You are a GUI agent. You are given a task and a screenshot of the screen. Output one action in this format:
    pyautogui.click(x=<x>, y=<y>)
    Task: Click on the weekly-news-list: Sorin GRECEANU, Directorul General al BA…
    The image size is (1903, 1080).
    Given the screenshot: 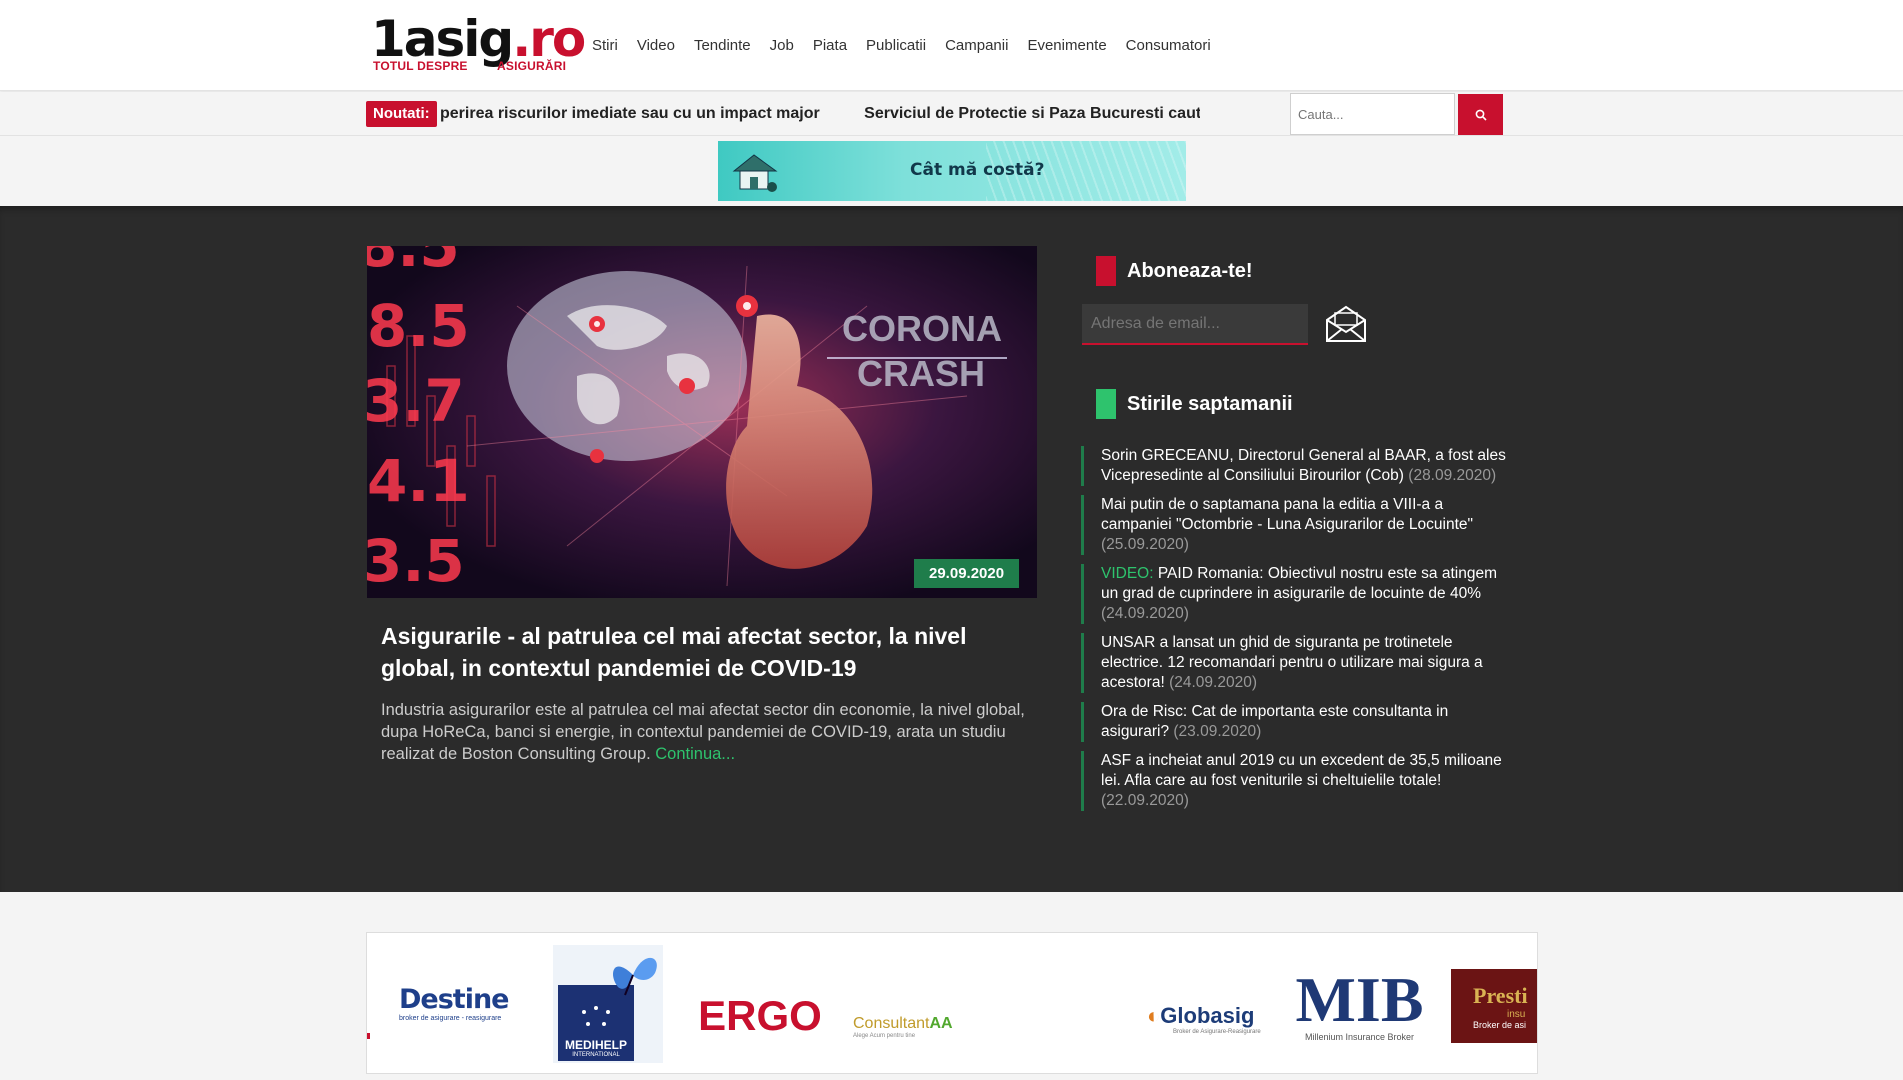 What is the action you would take?
    pyautogui.click(x=1296, y=633)
    